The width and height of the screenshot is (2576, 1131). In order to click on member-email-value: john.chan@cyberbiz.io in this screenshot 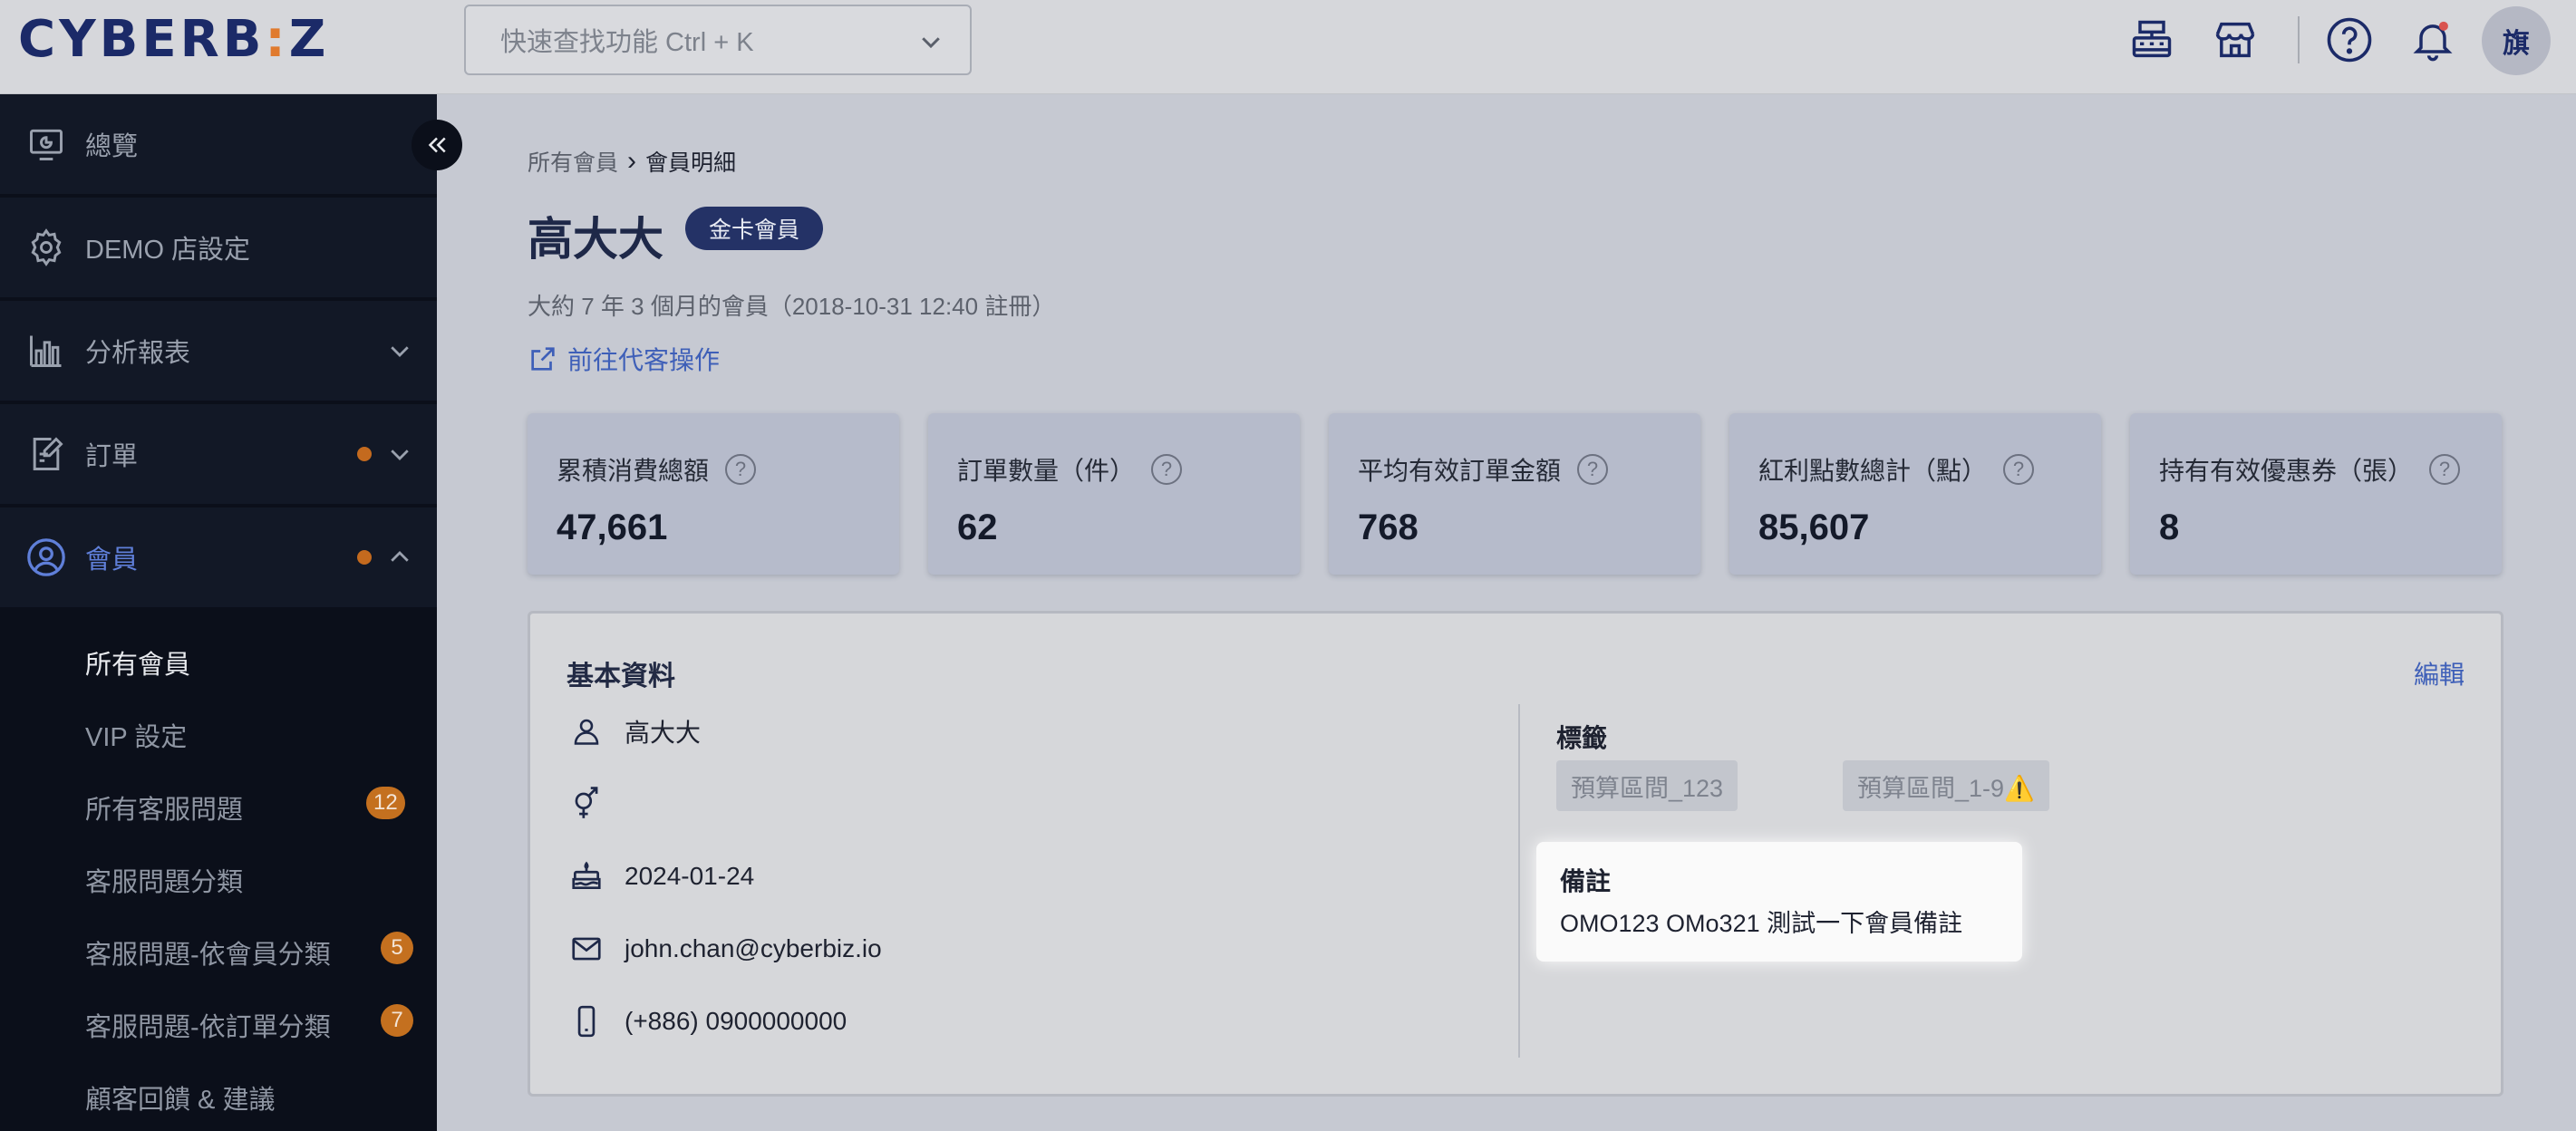, I will do `click(753, 948)`.